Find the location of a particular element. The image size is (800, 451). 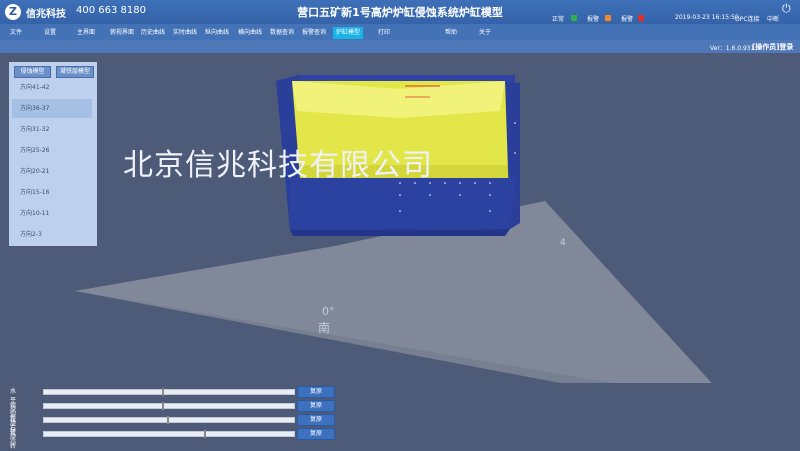

menu-help: 帮助 is located at coordinates (451, 33).